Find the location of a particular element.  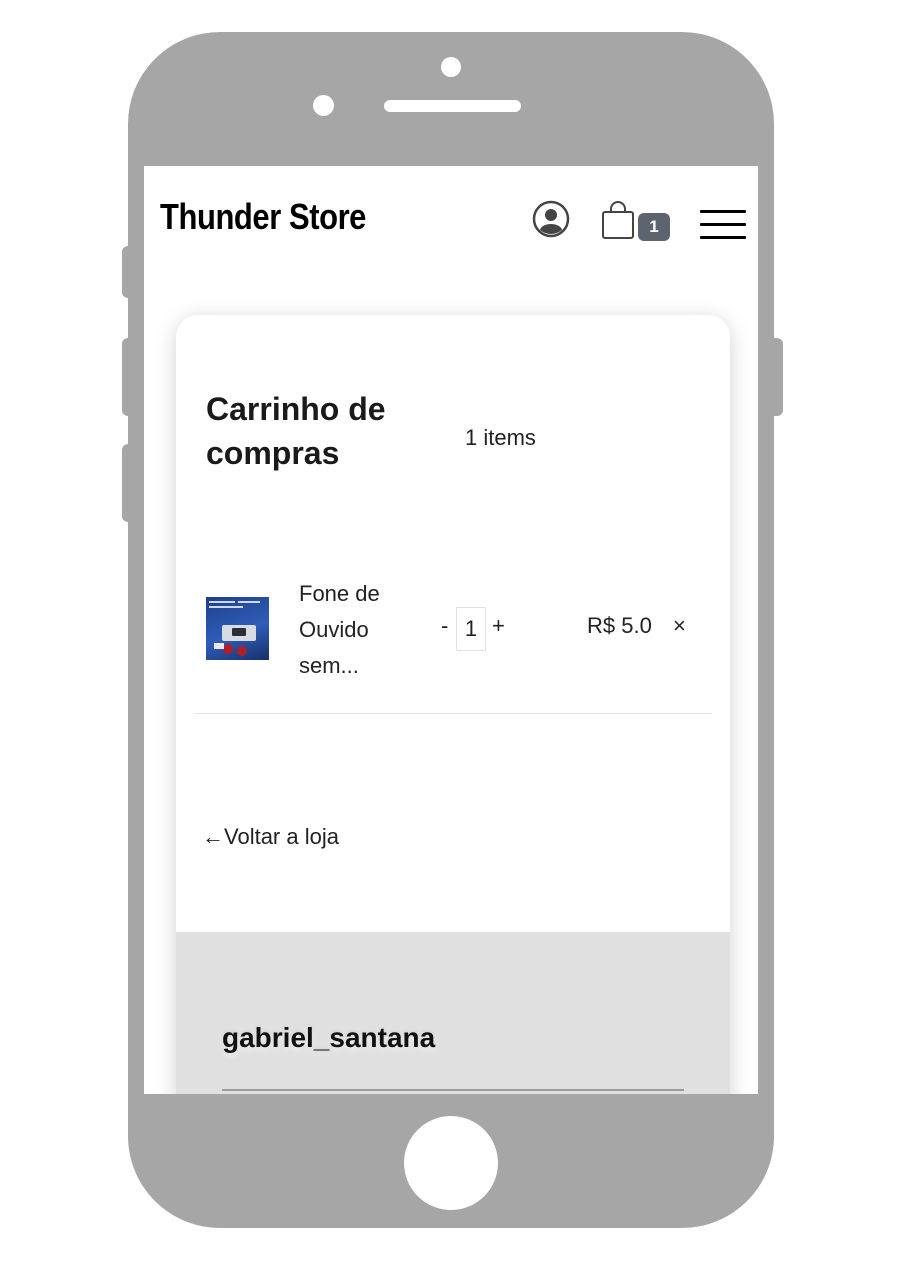

header: Thunder Store 1 is located at coordinates (451, 221).